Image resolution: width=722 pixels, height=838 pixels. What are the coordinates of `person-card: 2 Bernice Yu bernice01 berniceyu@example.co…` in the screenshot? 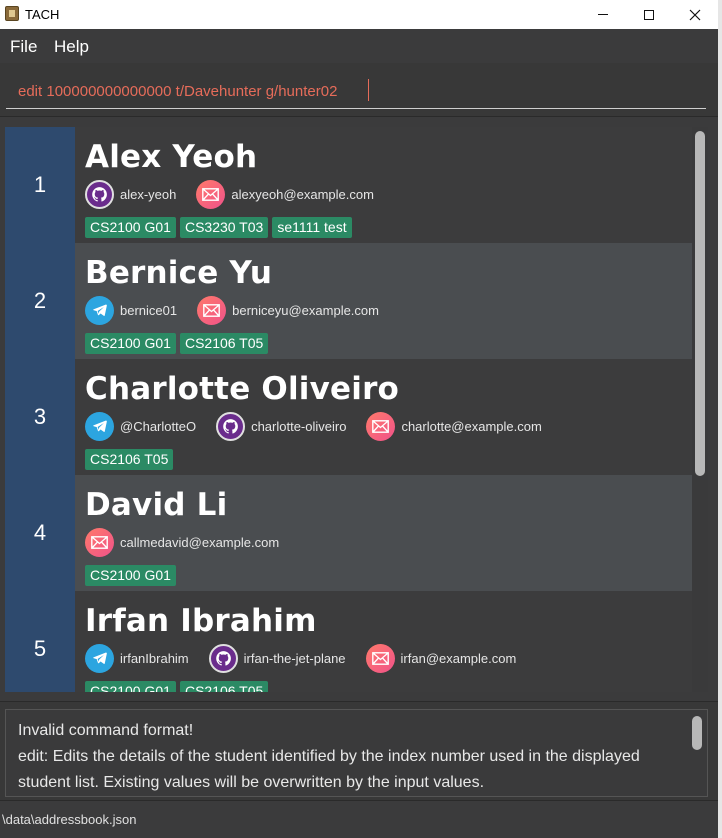 It's located at (348, 301).